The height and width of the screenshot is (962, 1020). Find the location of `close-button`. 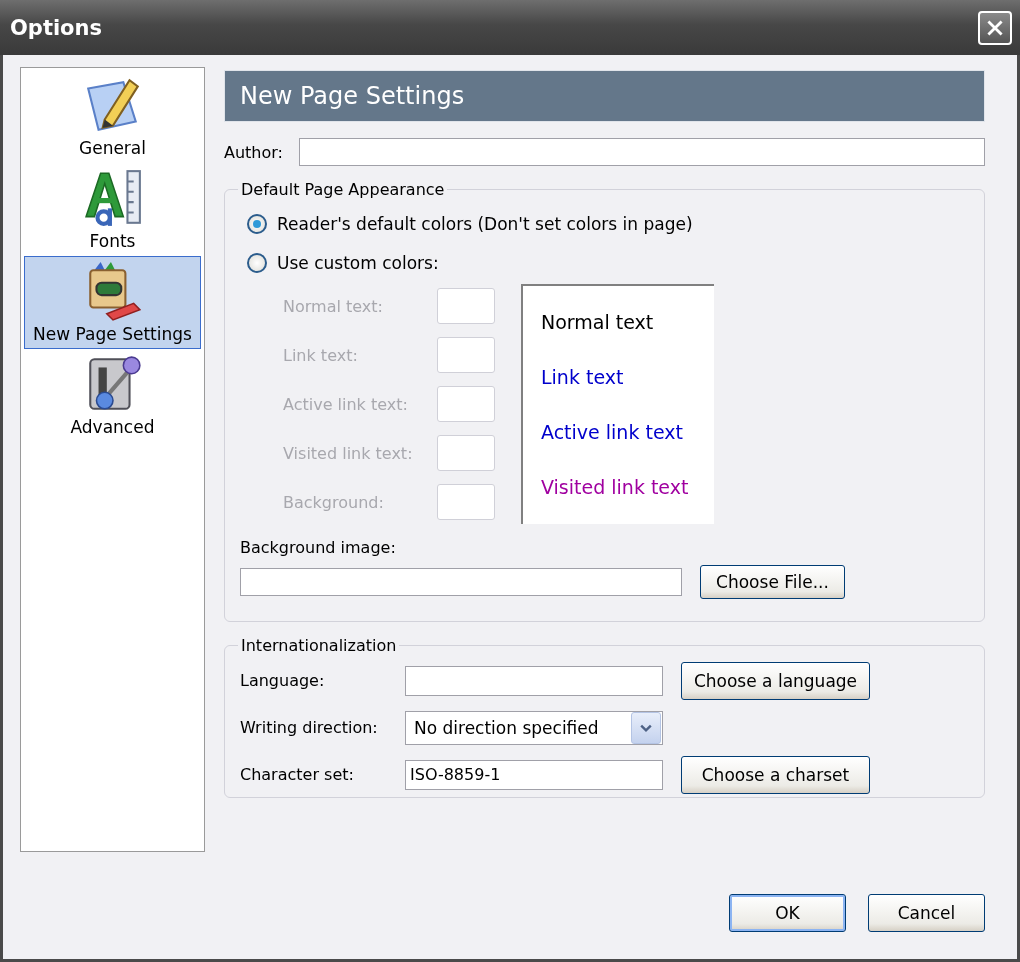

close-button is located at coordinates (995, 27).